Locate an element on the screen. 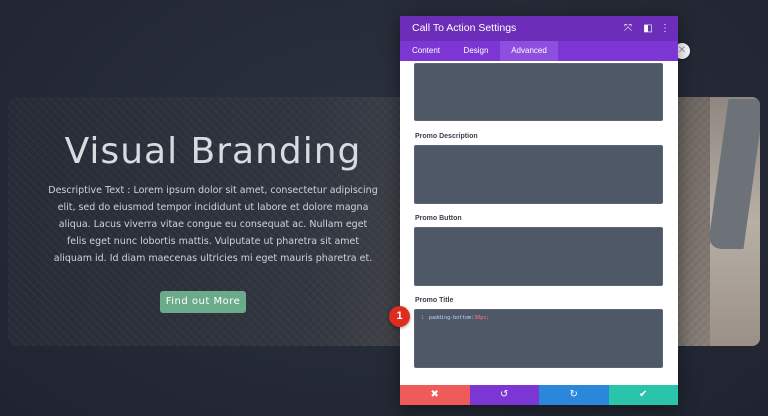  redo-button: ↻ is located at coordinates (574, 395).